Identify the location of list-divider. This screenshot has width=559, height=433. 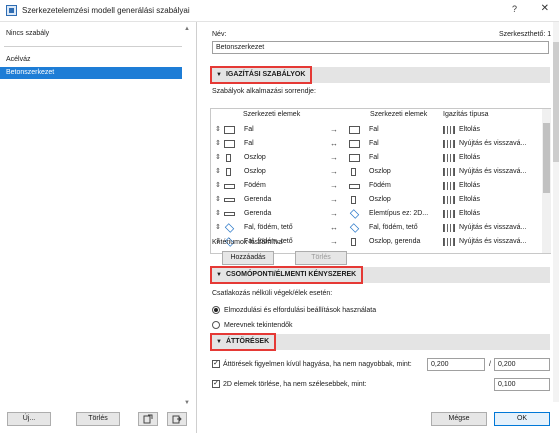
(93, 46).